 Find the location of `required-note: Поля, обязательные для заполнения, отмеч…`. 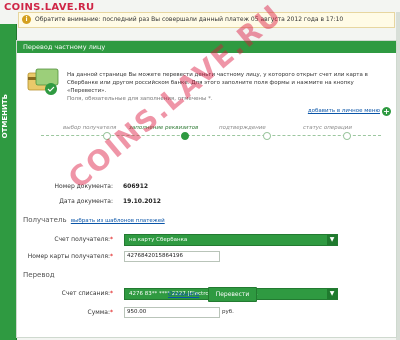

required-note: Поля, обязательные для заполнения, отмеч… is located at coordinates (140, 99).